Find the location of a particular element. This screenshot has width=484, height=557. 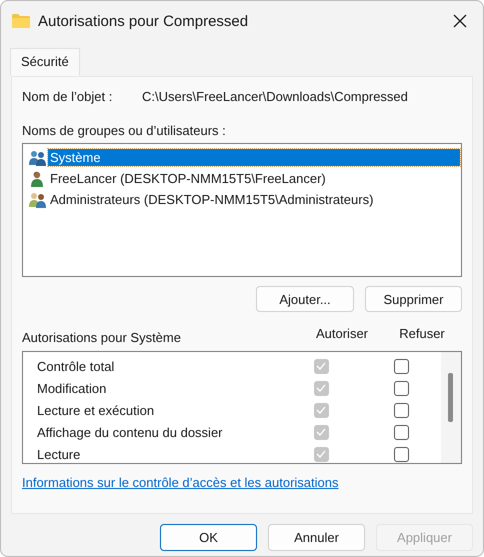

permission-name: Contrôle total is located at coordinates (76, 366).